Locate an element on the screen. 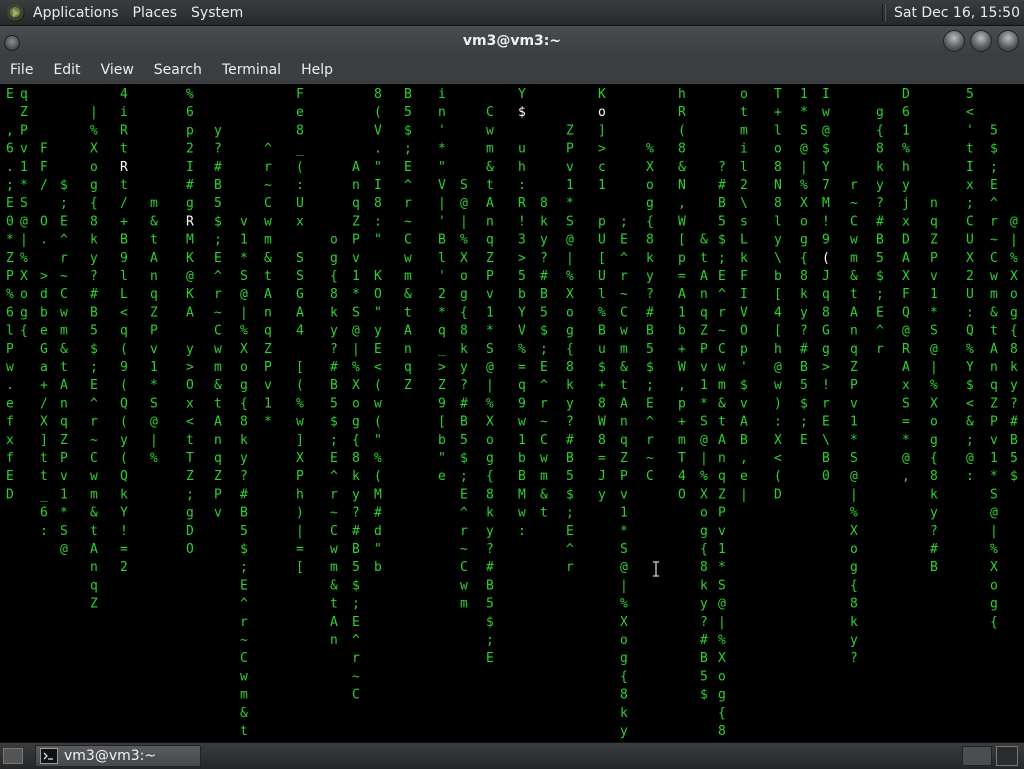  window-menu-icon is located at coordinates (12, 43).